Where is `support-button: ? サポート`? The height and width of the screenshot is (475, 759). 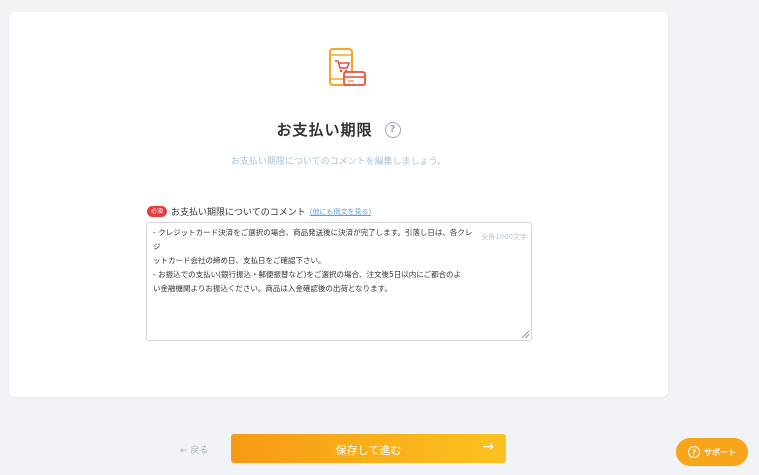 support-button: ? サポート is located at coordinates (712, 452).